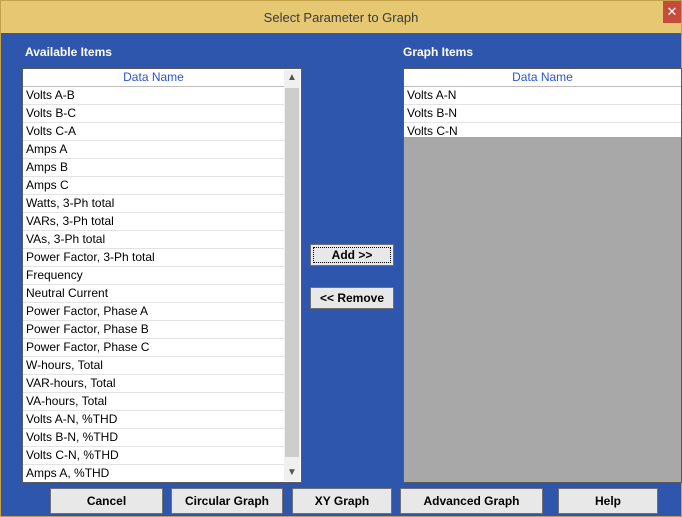  Describe the element at coordinates (153, 168) in the screenshot. I see `list-item: Amps B` at that location.